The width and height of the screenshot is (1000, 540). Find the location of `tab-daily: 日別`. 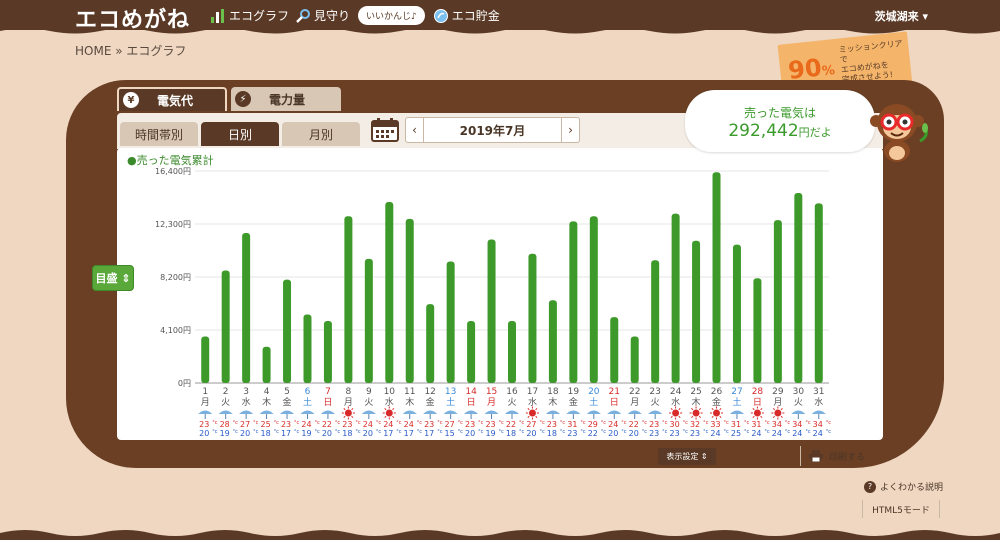

tab-daily: 日別 is located at coordinates (240, 134).